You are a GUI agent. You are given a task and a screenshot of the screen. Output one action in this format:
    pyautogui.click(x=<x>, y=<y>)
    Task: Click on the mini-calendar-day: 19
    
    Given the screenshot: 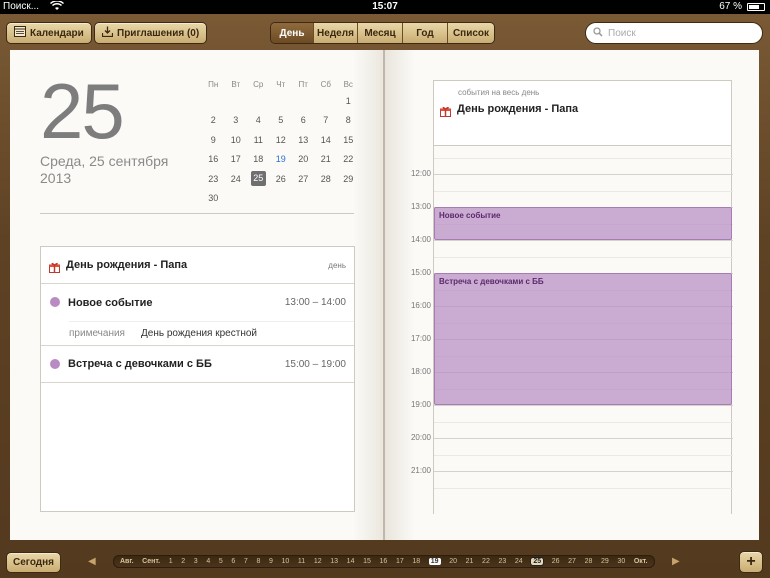 What is the action you would take?
    pyautogui.click(x=281, y=159)
    